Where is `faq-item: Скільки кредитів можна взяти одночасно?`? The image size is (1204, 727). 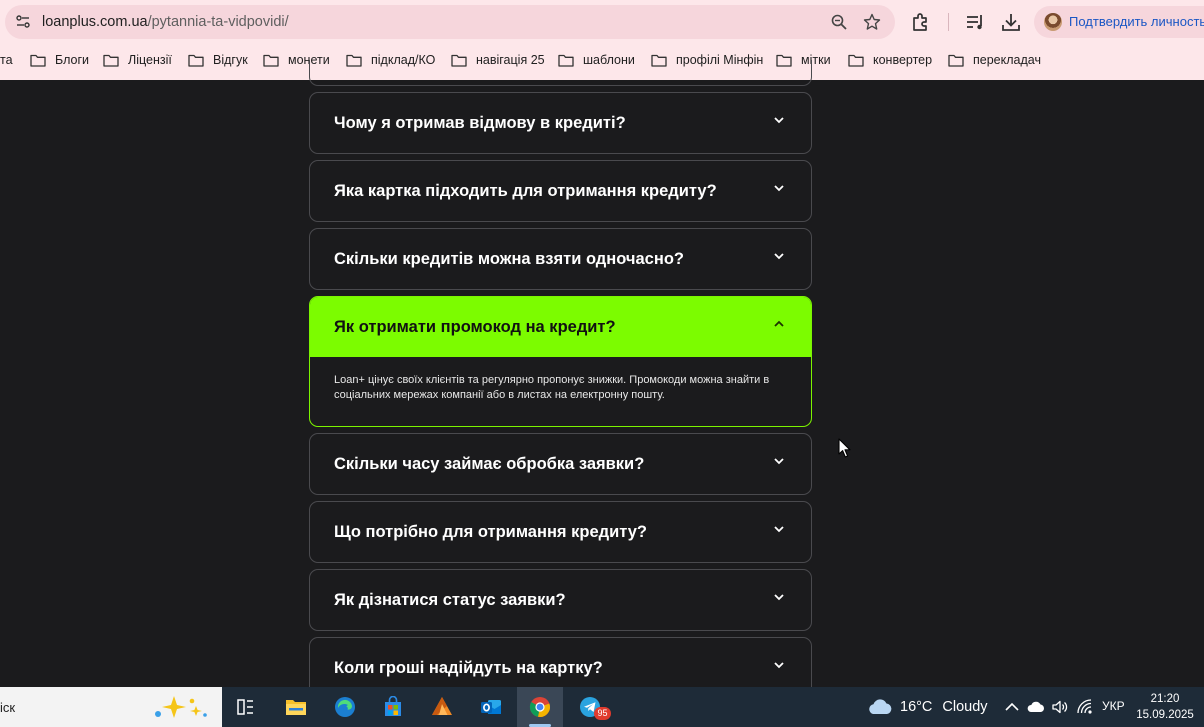
faq-item: Скільки кредитів можна взяти одночасно? is located at coordinates (560, 259).